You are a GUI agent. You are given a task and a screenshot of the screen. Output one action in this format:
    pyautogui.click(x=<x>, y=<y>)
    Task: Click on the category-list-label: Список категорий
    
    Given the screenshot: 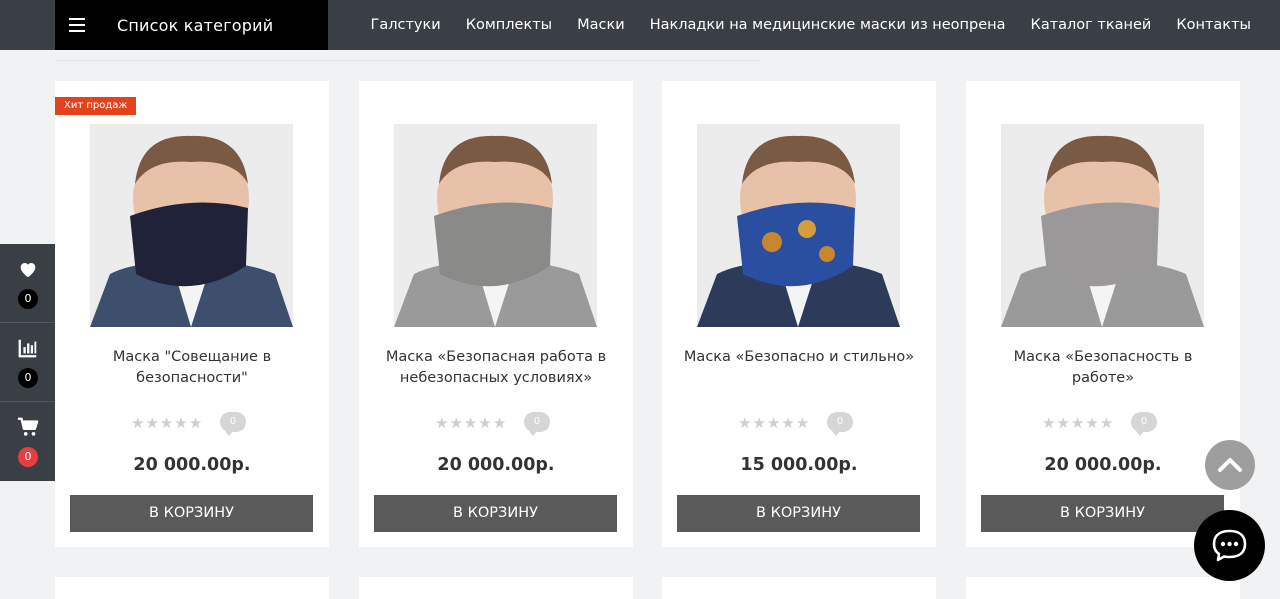 What is the action you would take?
    pyautogui.click(x=195, y=25)
    